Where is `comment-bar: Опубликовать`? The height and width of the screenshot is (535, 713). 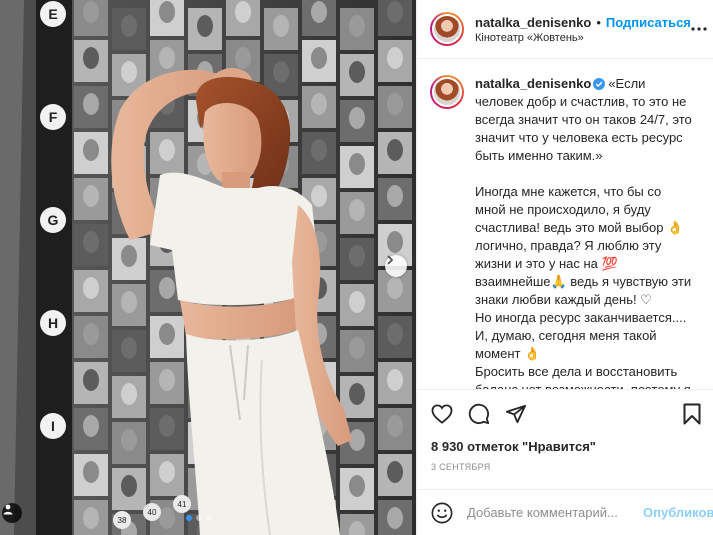
comment-bar: Опубликовать is located at coordinates (565, 512).